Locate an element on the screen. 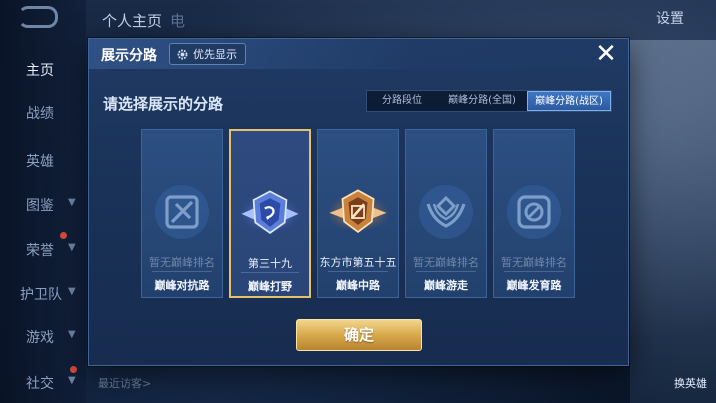 This screenshot has height=403, width=716. recent-visitors-link: 最近访客> is located at coordinates (124, 383).